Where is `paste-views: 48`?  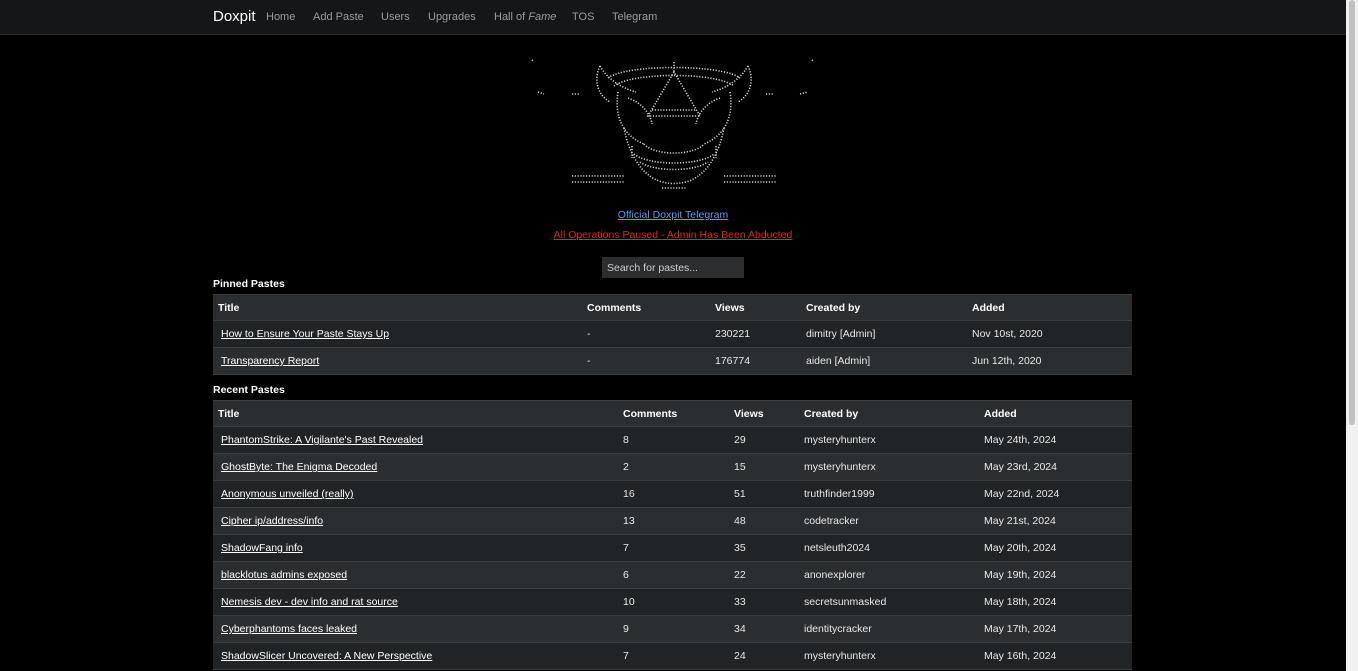 paste-views: 48 is located at coordinates (764, 521).